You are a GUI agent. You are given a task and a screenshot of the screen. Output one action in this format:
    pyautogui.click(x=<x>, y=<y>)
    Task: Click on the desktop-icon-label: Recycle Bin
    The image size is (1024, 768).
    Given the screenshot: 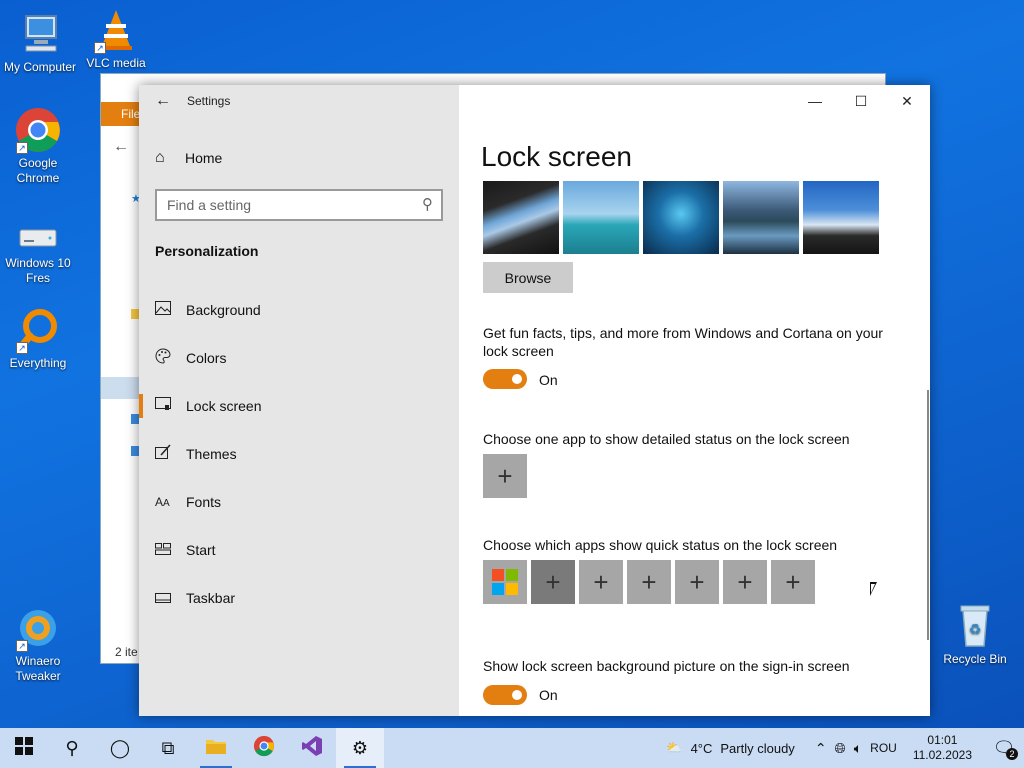 What is the action you would take?
    pyautogui.click(x=975, y=659)
    